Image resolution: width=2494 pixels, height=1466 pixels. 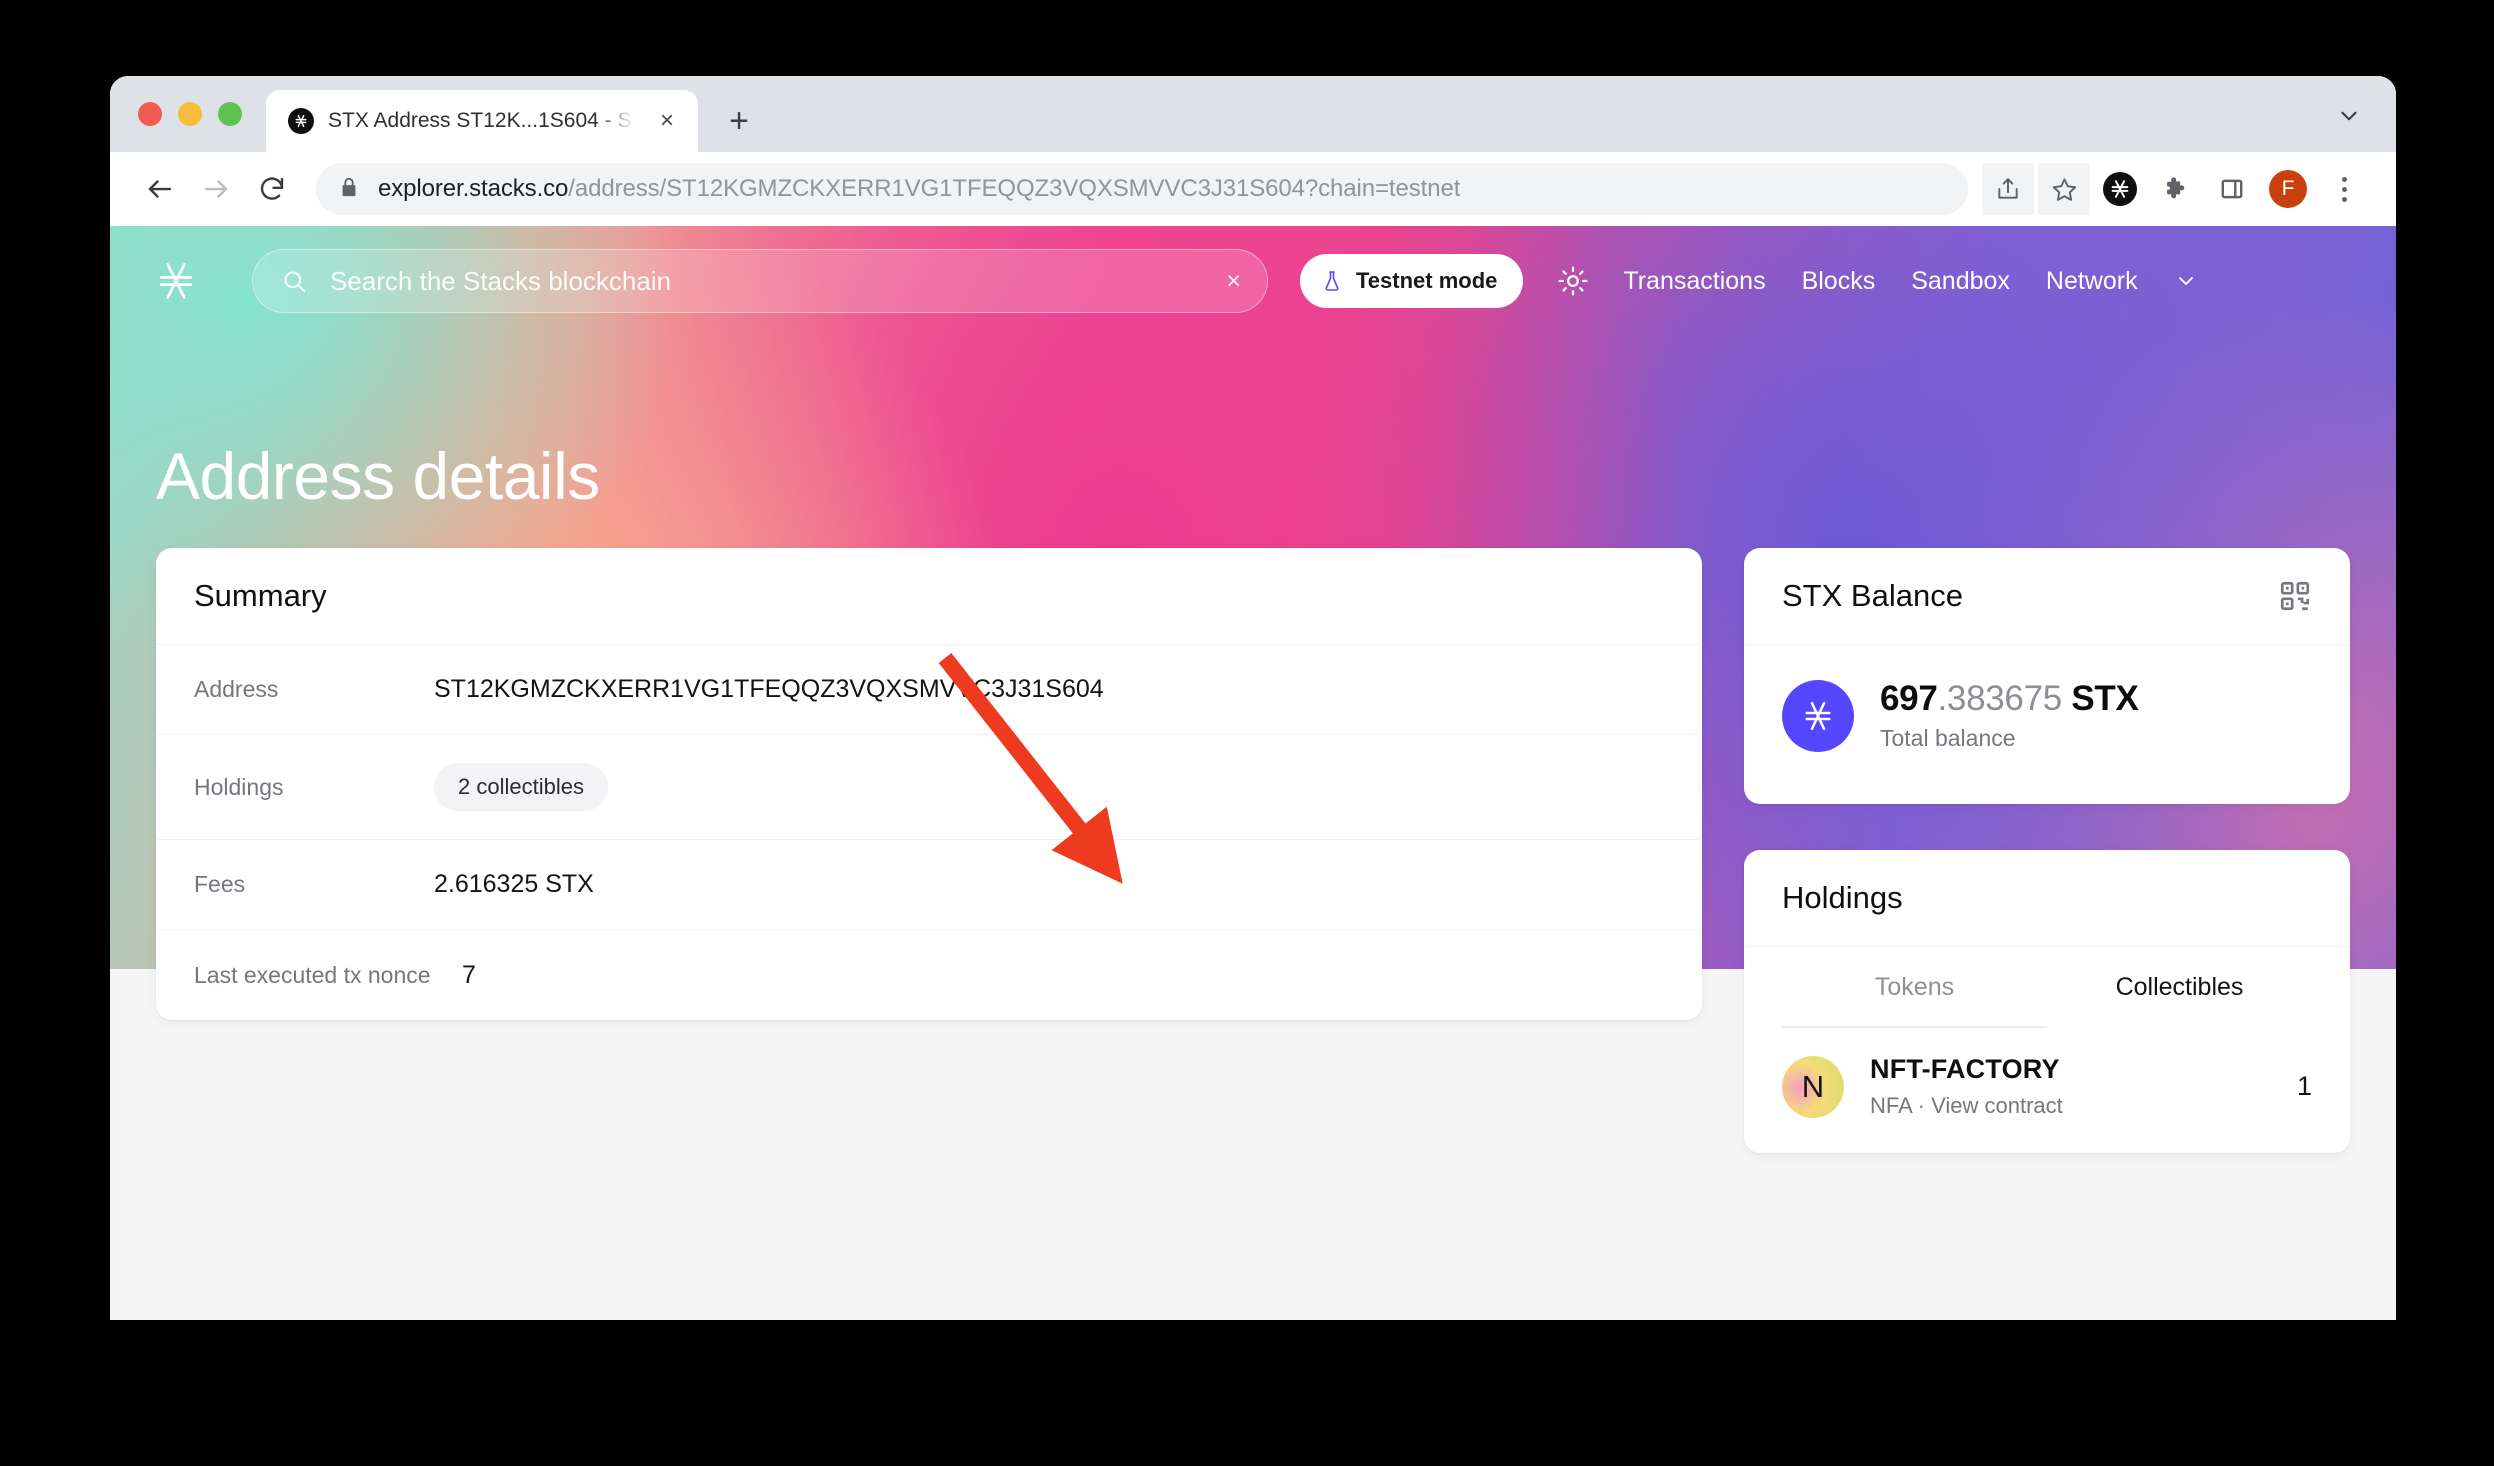 What do you see at coordinates (160, 189) in the screenshot?
I see `back-arrow-icon` at bounding box center [160, 189].